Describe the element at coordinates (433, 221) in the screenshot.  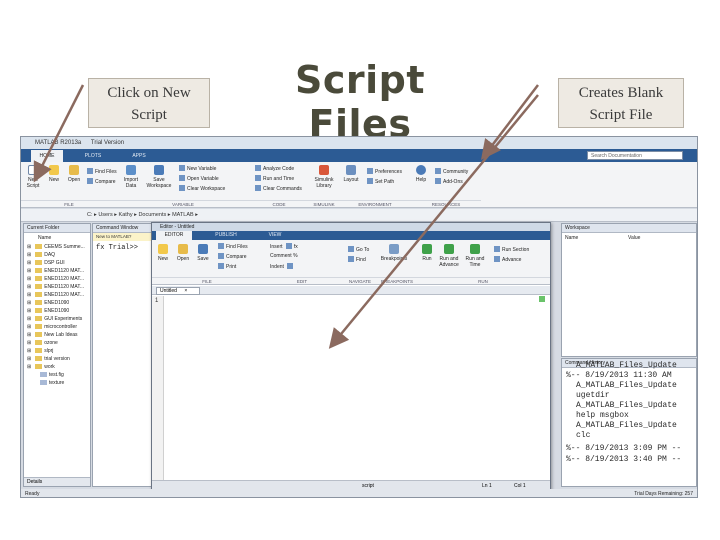
I see `arrow-to-blank-script` at that location.